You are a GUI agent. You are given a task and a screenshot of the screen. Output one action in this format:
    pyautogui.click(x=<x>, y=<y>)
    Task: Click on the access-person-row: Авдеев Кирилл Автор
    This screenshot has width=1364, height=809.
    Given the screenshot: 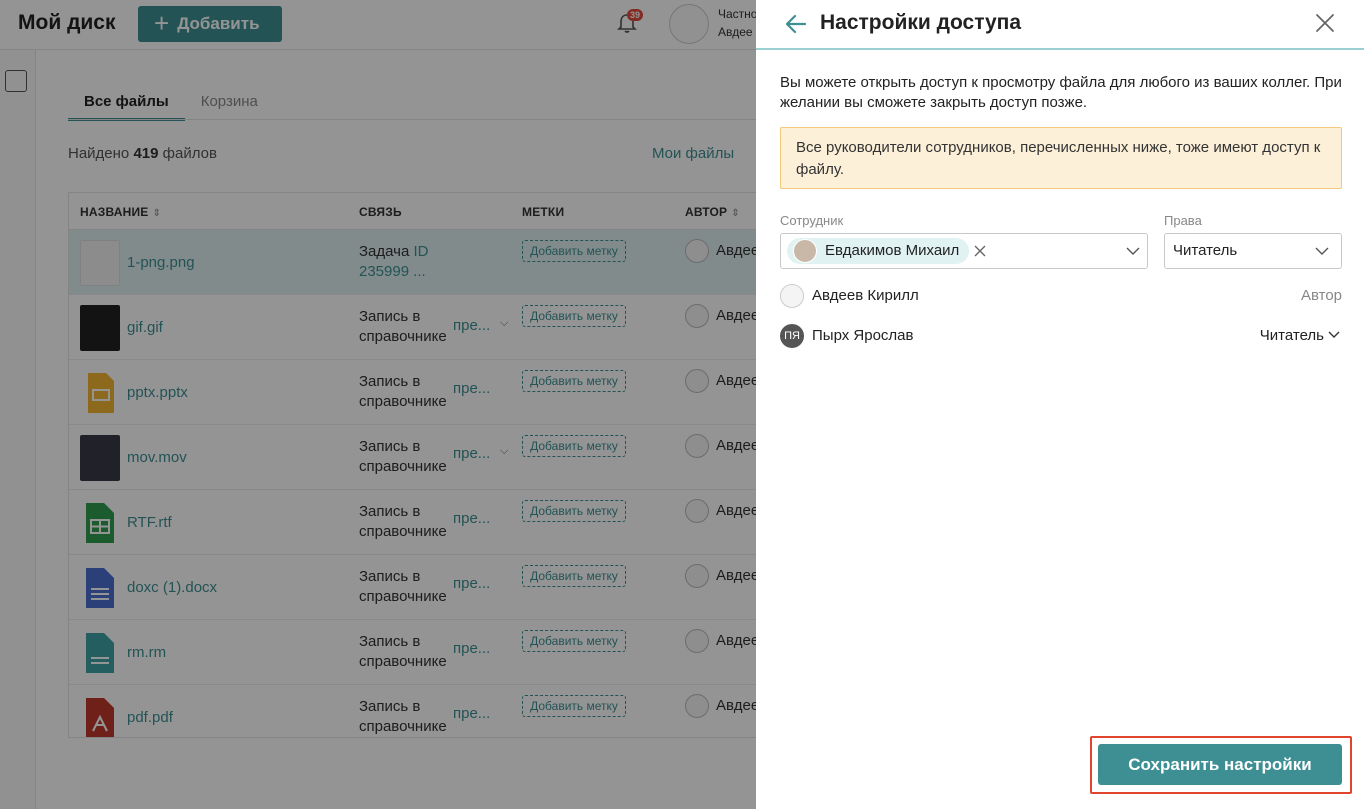 What is the action you would take?
    pyautogui.click(x=1061, y=296)
    